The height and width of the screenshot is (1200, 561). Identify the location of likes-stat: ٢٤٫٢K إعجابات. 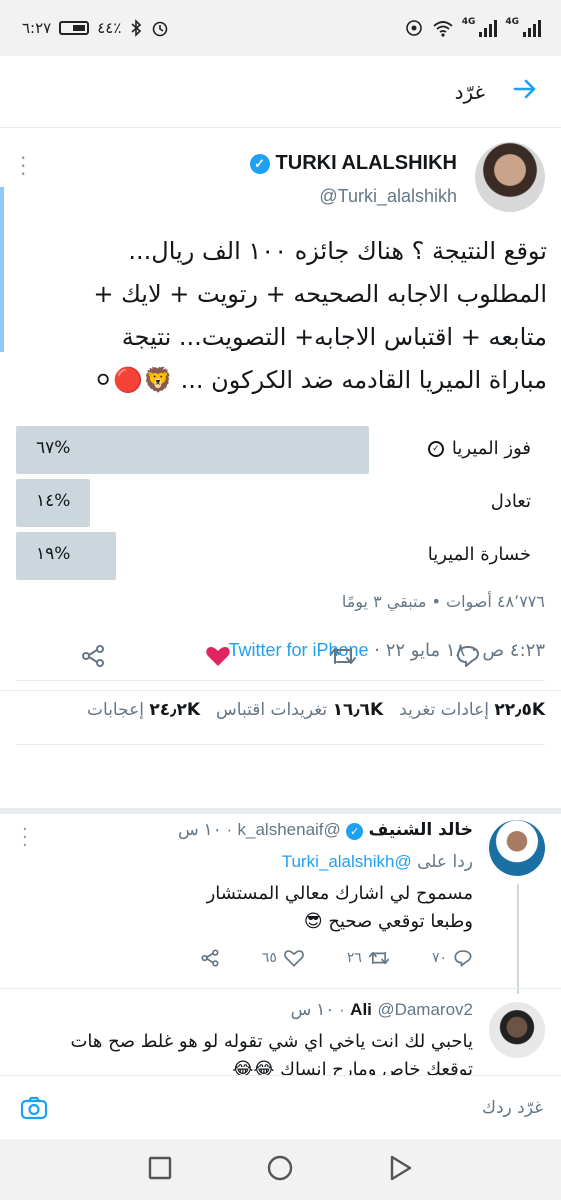
(143, 710).